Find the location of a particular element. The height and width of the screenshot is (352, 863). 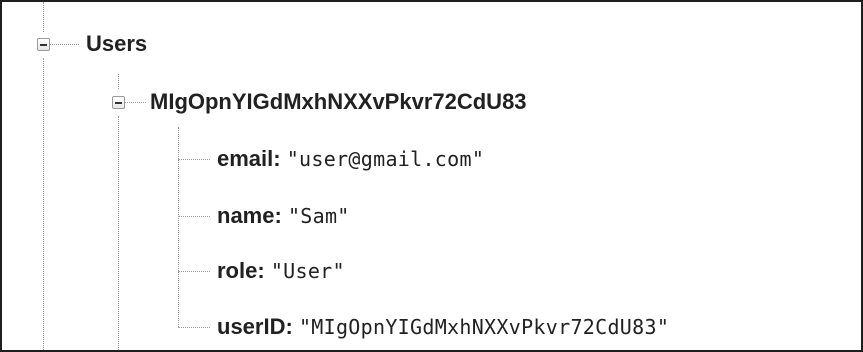

tree-node-users: Users is located at coordinates (116, 44).